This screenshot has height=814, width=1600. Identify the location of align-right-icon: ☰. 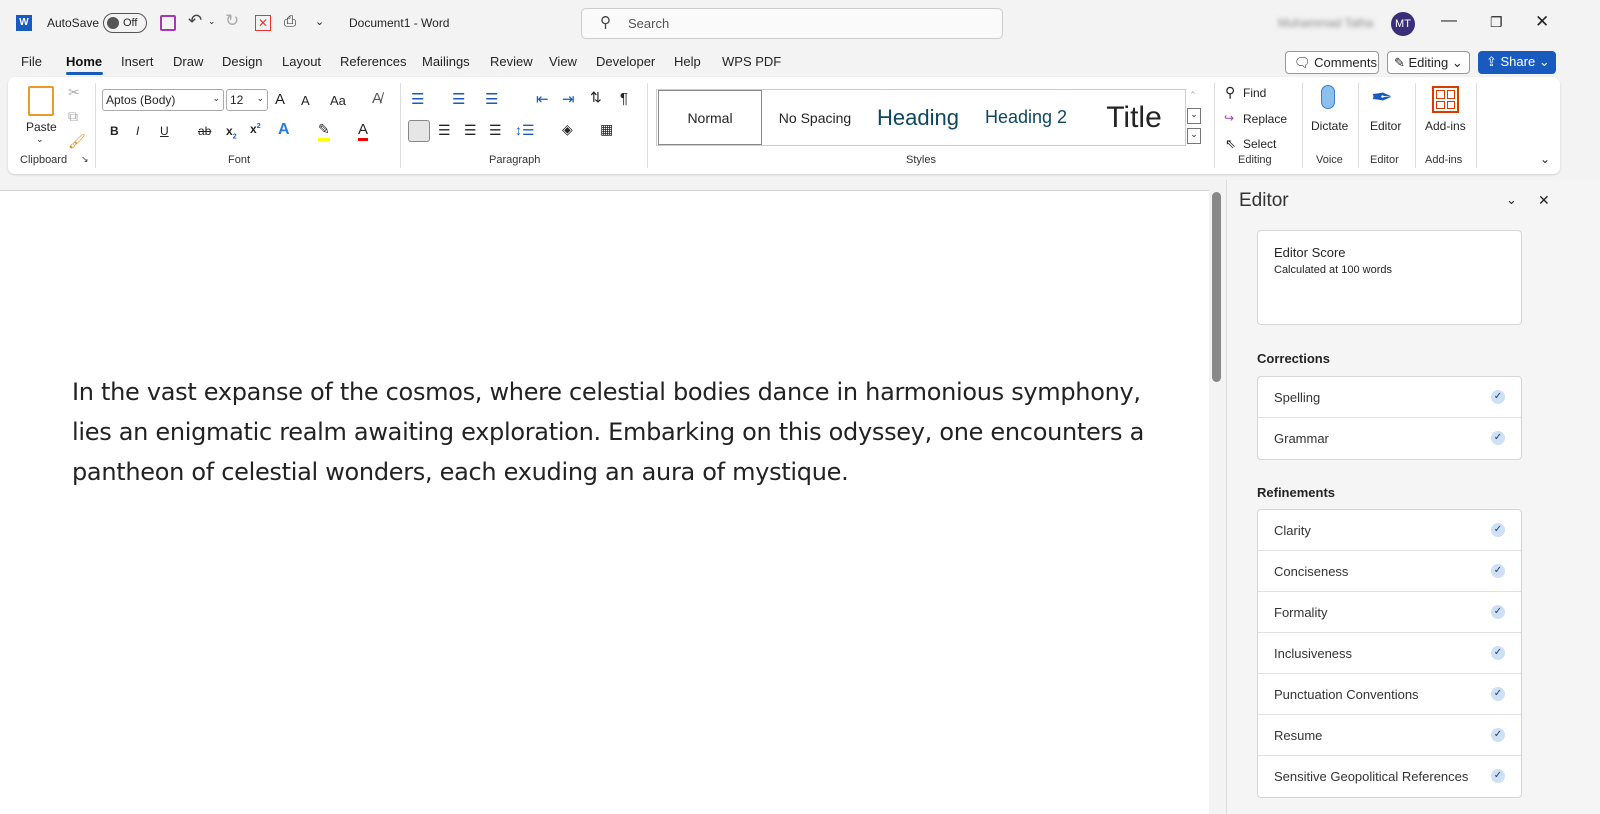
(470, 130).